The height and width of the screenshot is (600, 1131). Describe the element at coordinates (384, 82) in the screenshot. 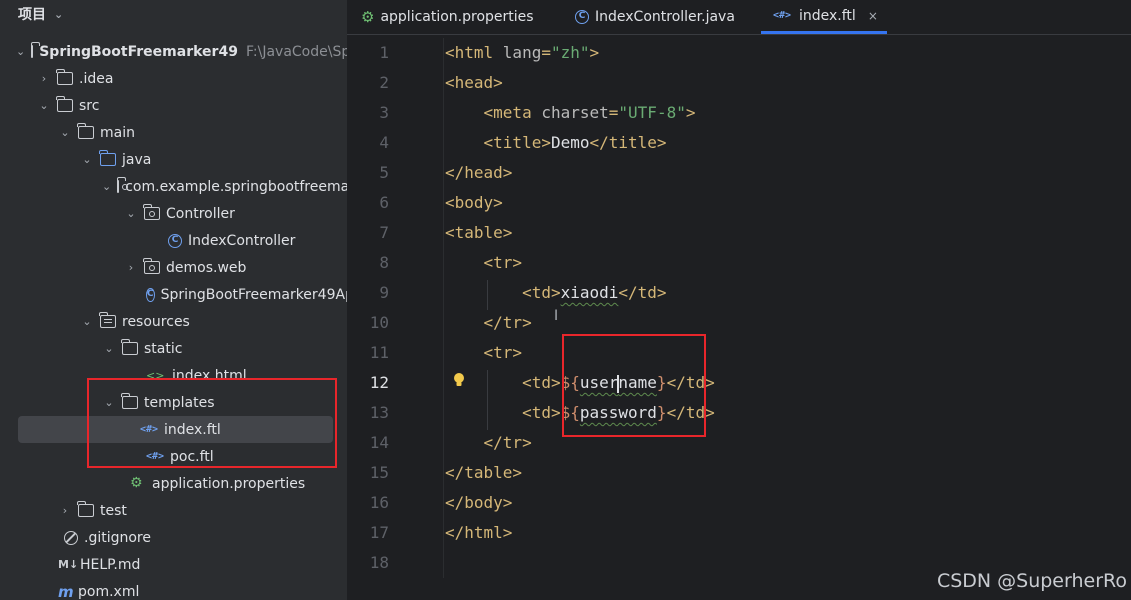

I see `line-number: 2` at that location.